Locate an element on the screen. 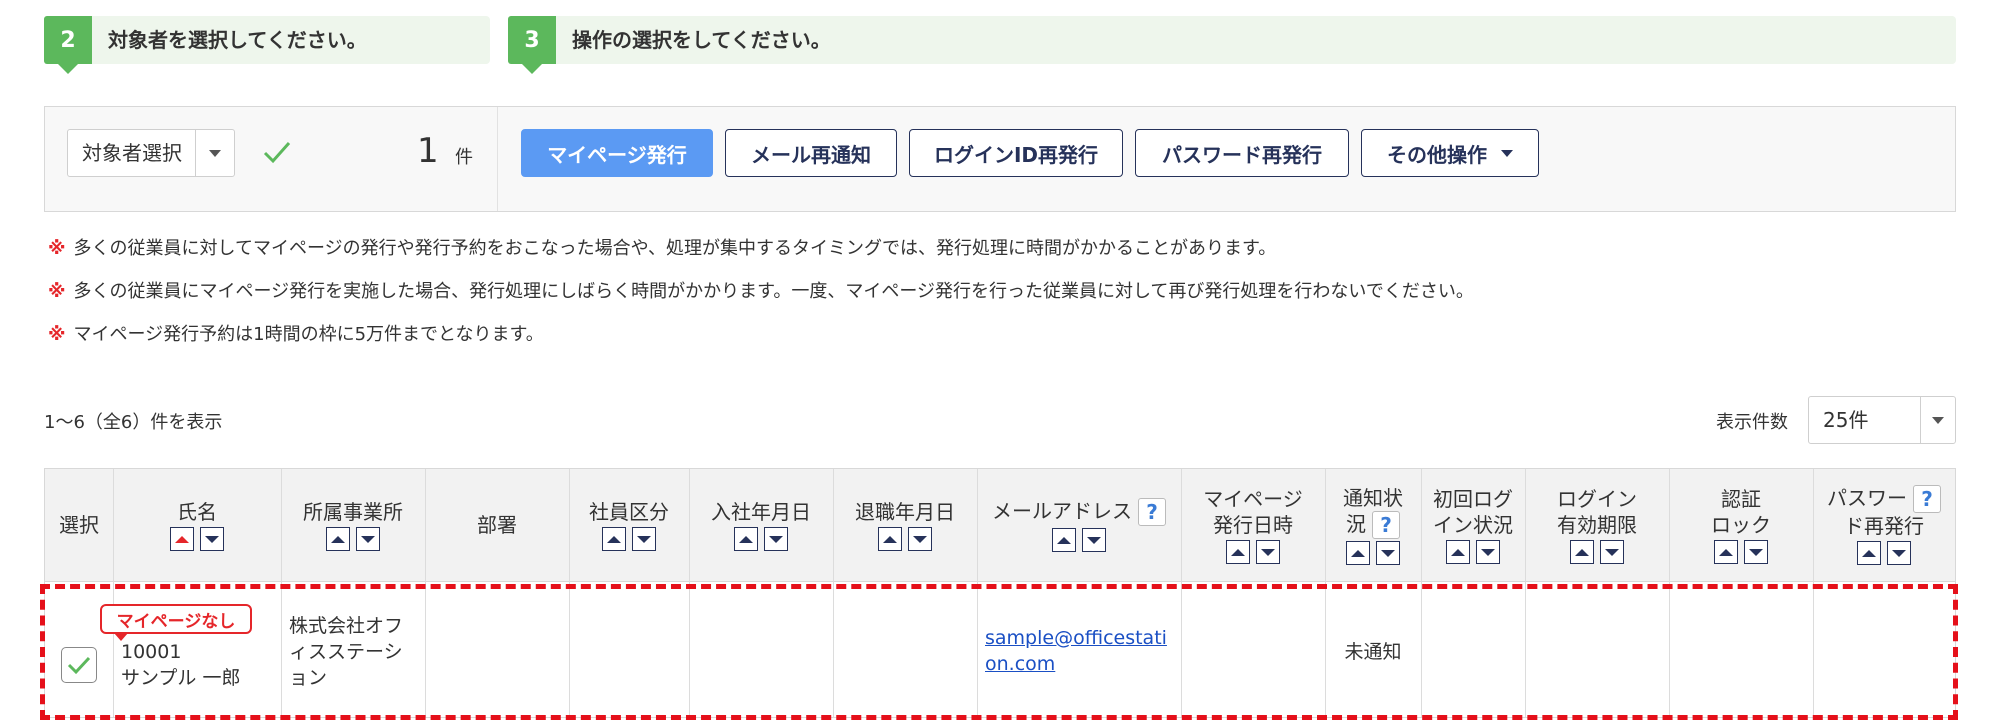  header-email: メールアドレス? is located at coordinates (1079, 525).